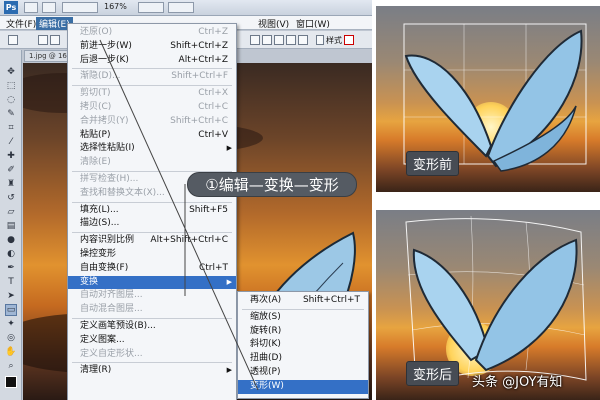 The image size is (600, 400). I want to click on transform-submenu-item: 变形(W), so click(303, 386).